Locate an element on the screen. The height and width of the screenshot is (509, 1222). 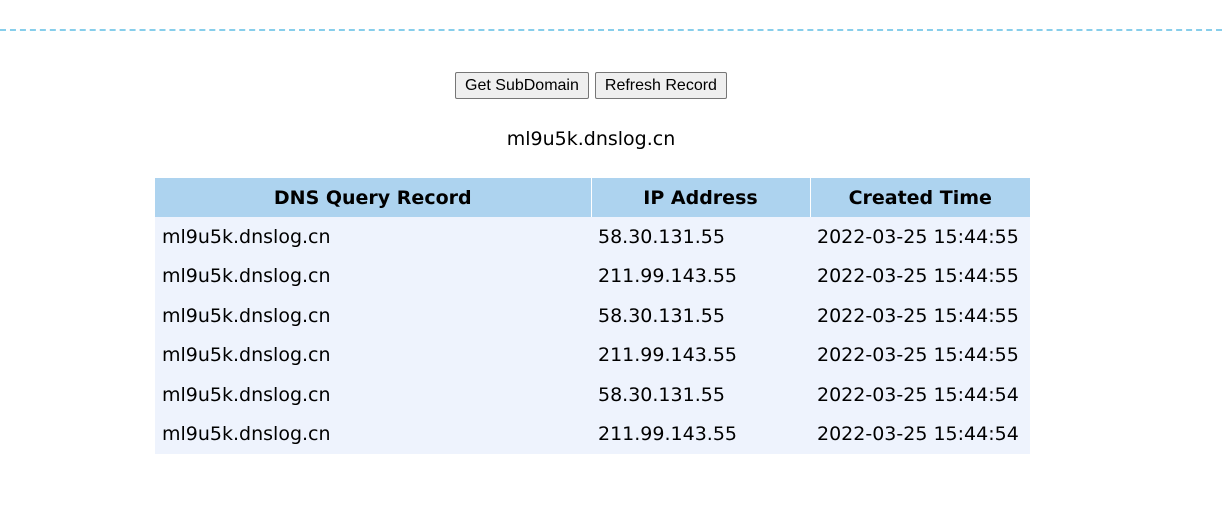
column-header-ip-address: IP Address is located at coordinates (701, 197).